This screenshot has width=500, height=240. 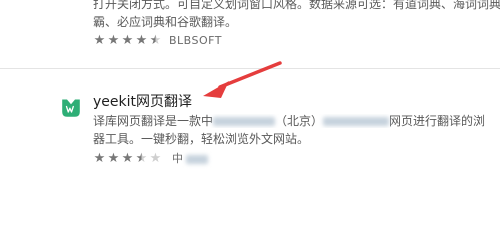 What do you see at coordinates (71, 108) in the screenshot?
I see `yeekit-logo-icon` at bounding box center [71, 108].